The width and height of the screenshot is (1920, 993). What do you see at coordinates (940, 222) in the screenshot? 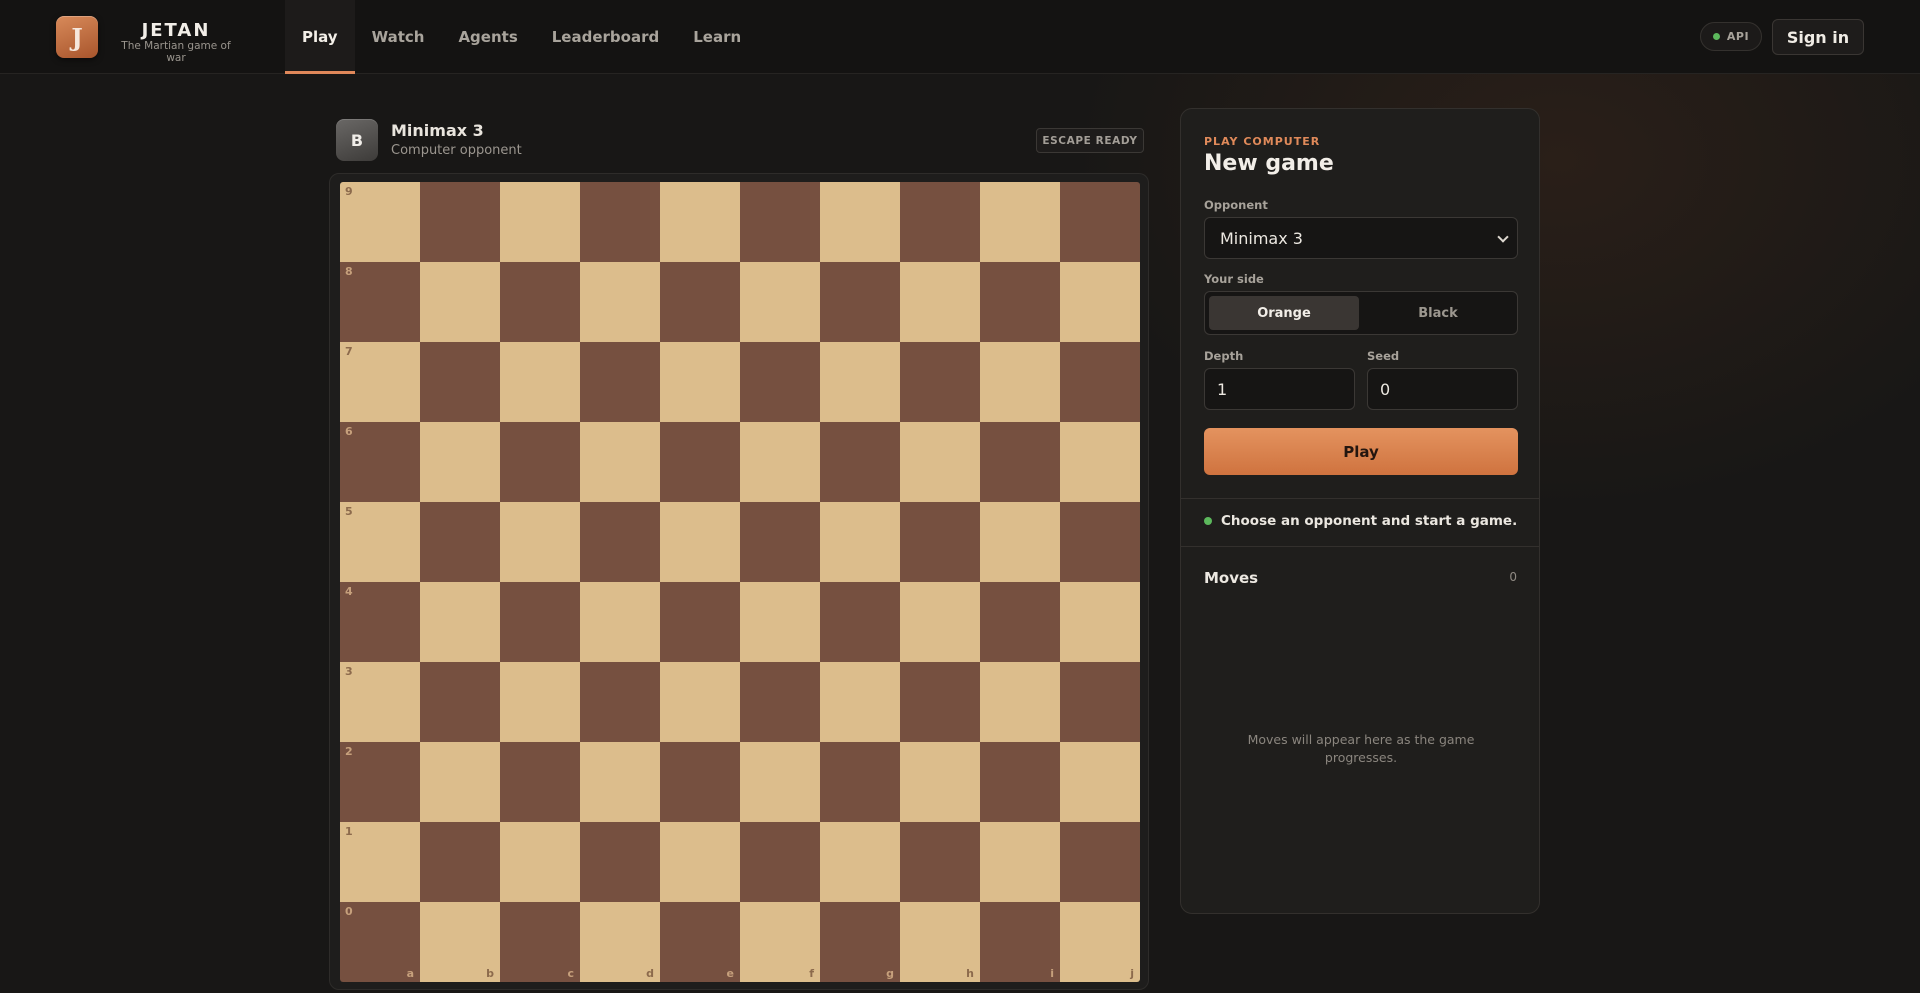
I see `board-square-h9` at bounding box center [940, 222].